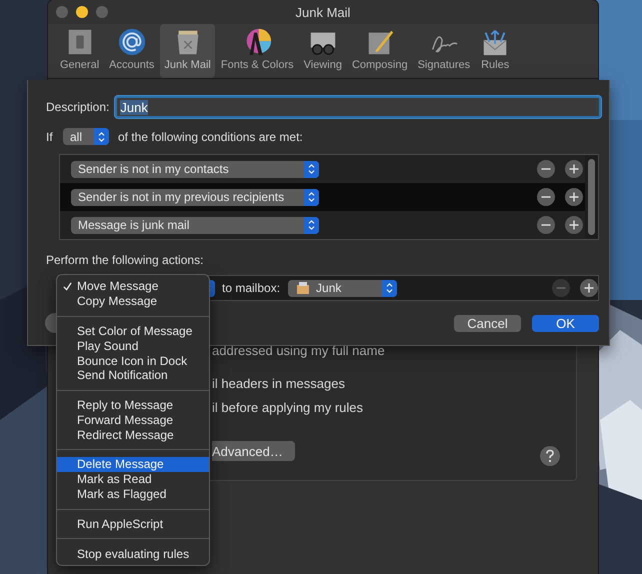  I want to click on menu-item: Mark as Read, so click(133, 479).